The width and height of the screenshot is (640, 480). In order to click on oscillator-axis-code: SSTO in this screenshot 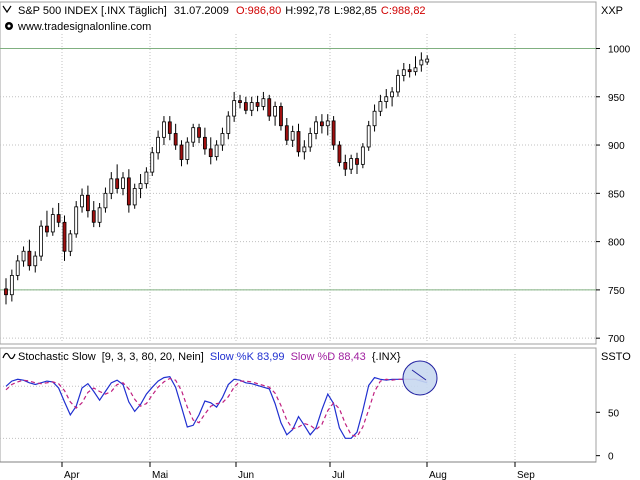, I will do `click(616, 357)`.